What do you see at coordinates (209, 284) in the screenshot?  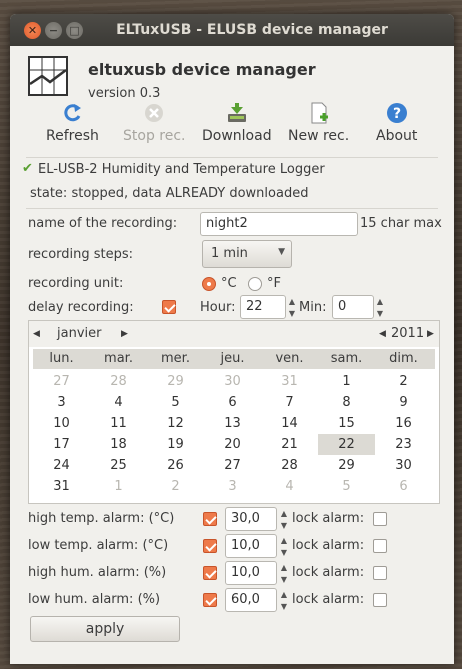 I see `celsius-radio` at bounding box center [209, 284].